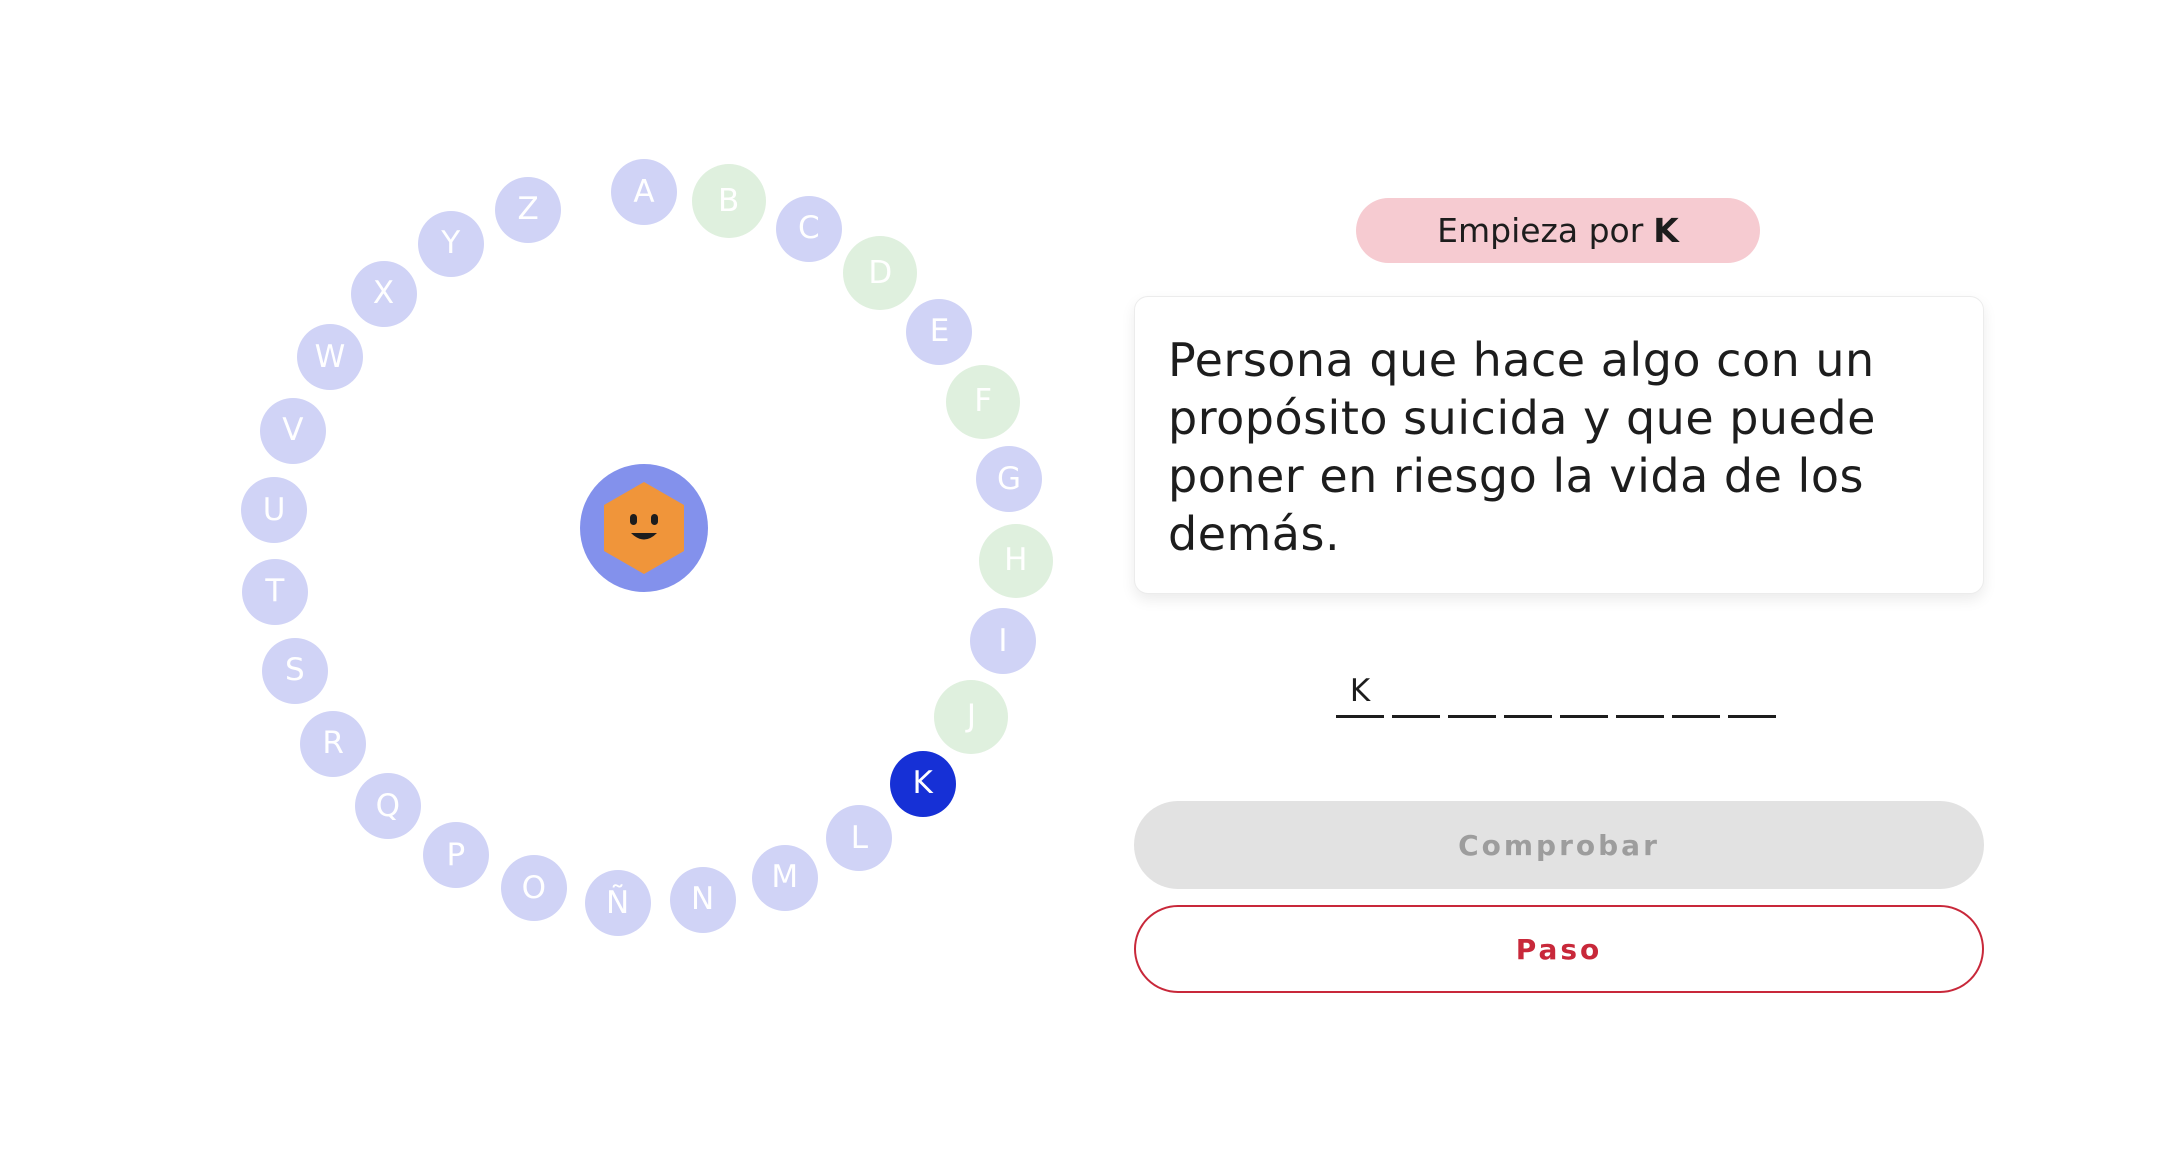 Image resolution: width=2180 pixels, height=1170 pixels. What do you see at coordinates (1556, 694) in the screenshot?
I see `answer-slots: K` at bounding box center [1556, 694].